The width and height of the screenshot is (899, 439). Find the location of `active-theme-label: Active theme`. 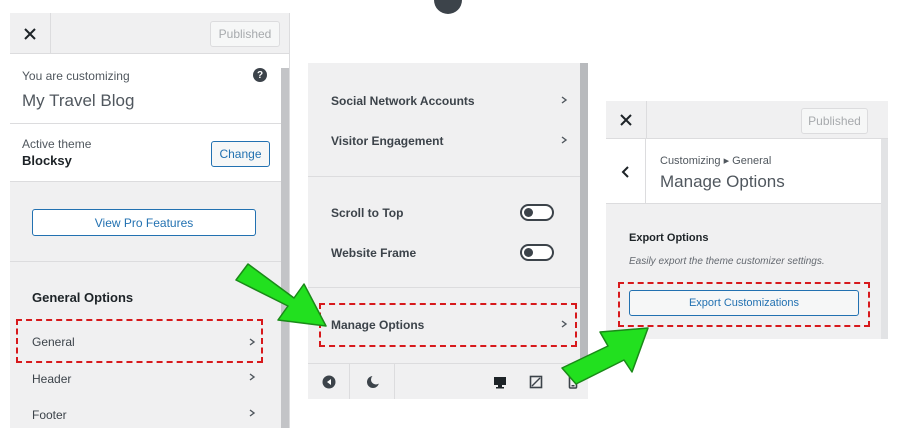

active-theme-label: Active theme is located at coordinates (57, 144).